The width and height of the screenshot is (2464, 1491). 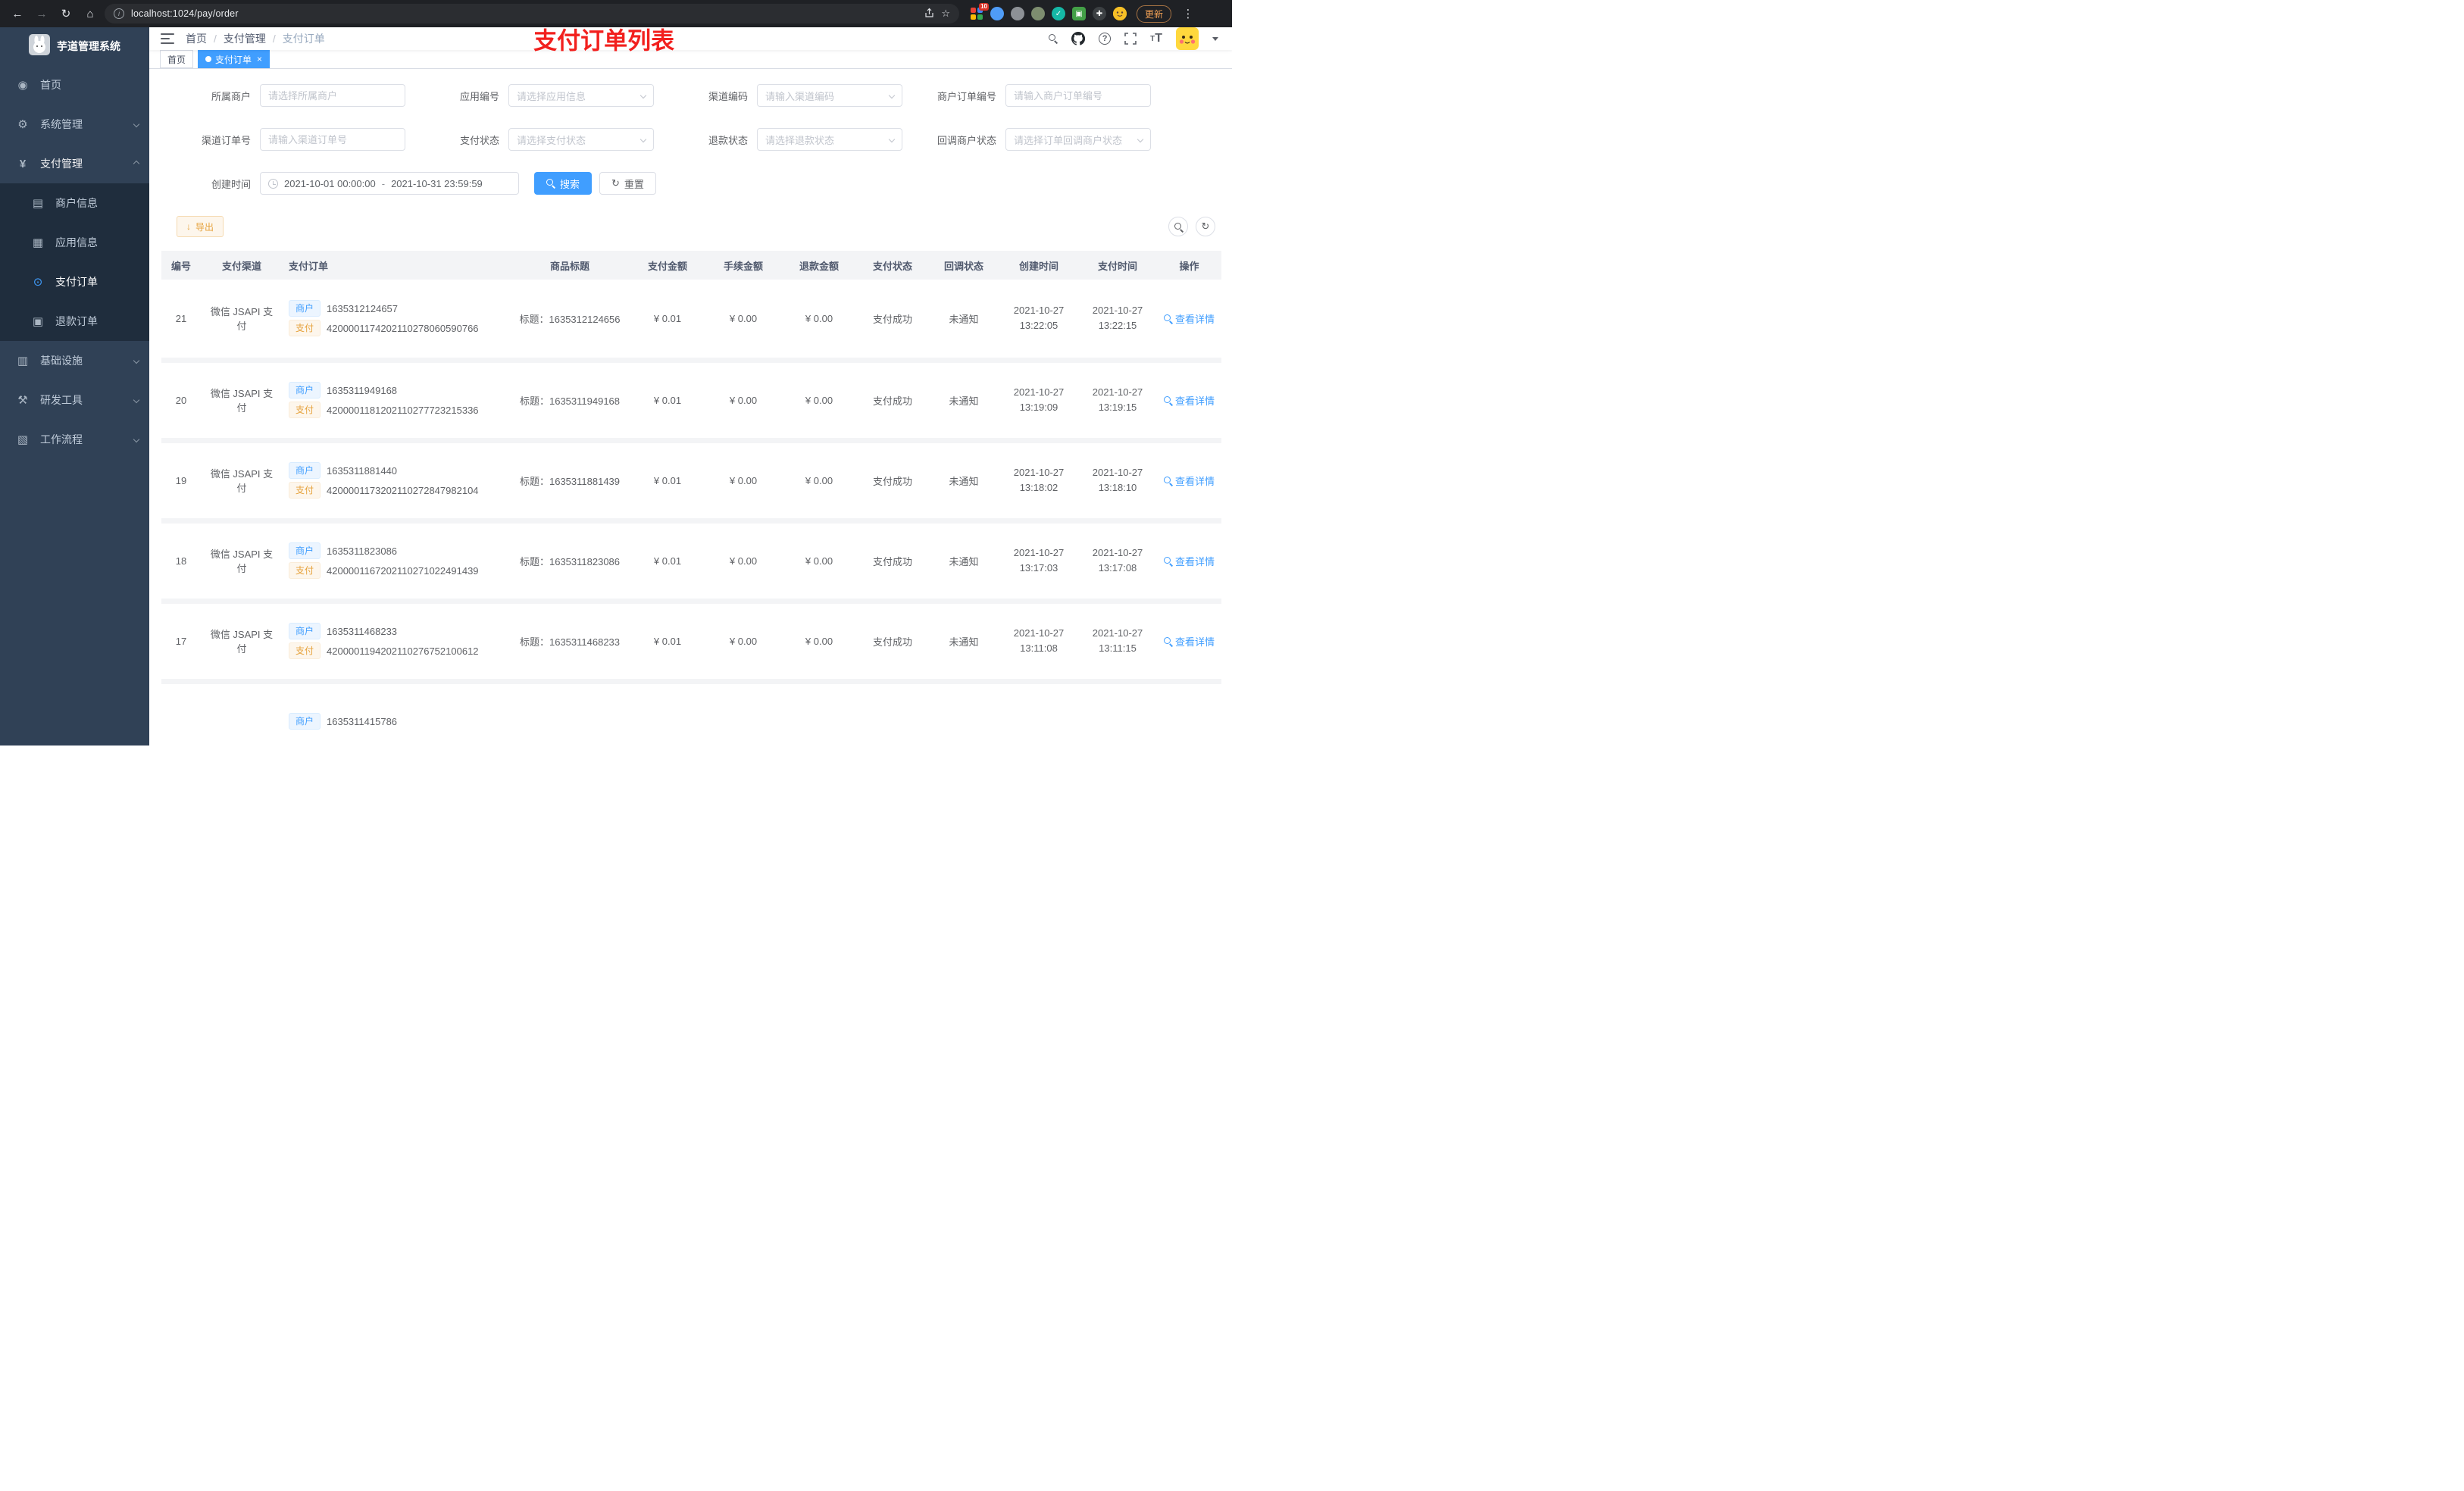 What do you see at coordinates (119, 13) in the screenshot?
I see `site-info-icon: i` at bounding box center [119, 13].